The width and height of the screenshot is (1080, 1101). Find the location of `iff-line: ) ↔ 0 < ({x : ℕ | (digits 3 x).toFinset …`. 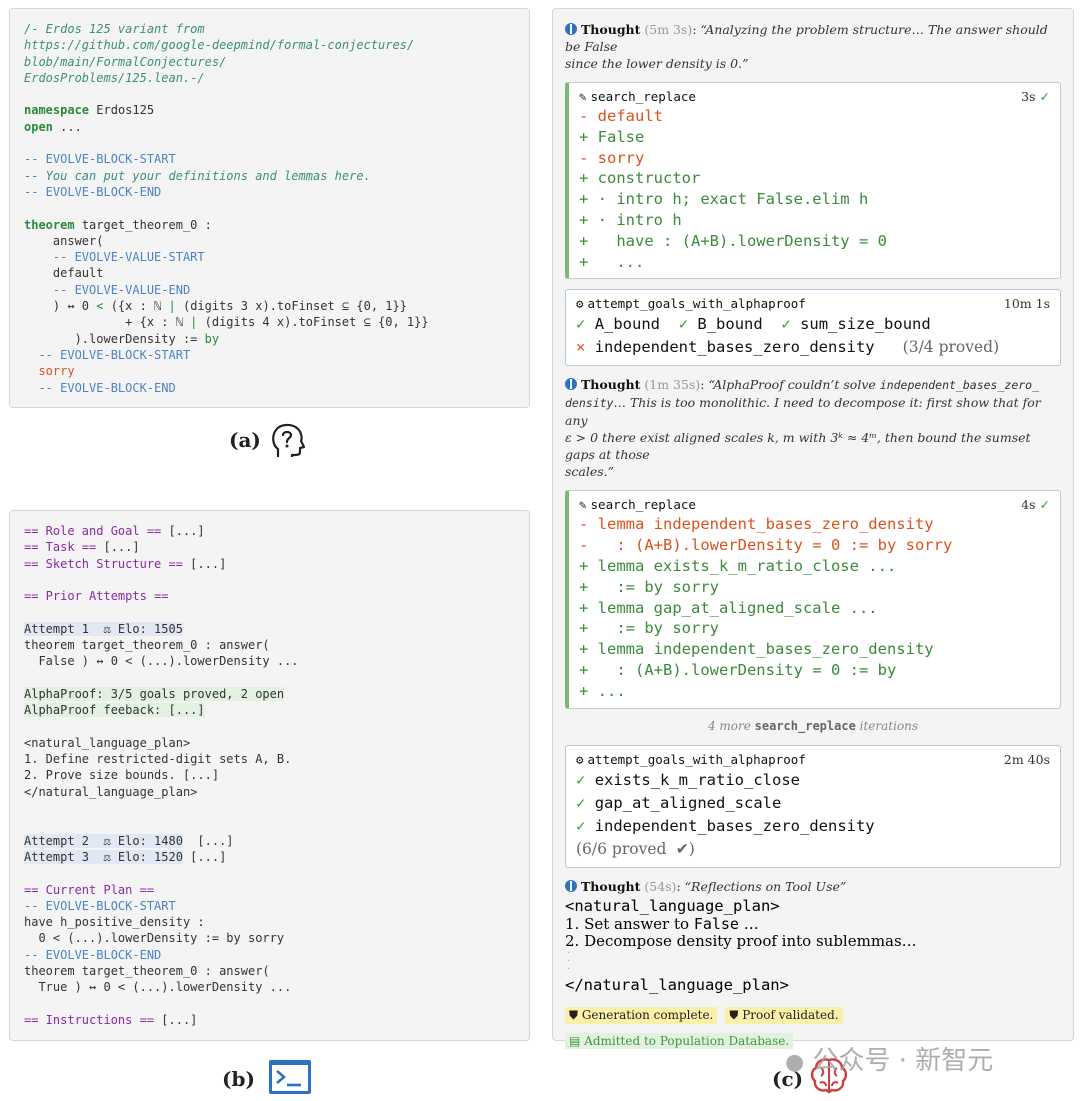

iff-line: ) ↔ 0 < ({x : ℕ | (digits 3 x).toFinset … is located at coordinates (269, 306).